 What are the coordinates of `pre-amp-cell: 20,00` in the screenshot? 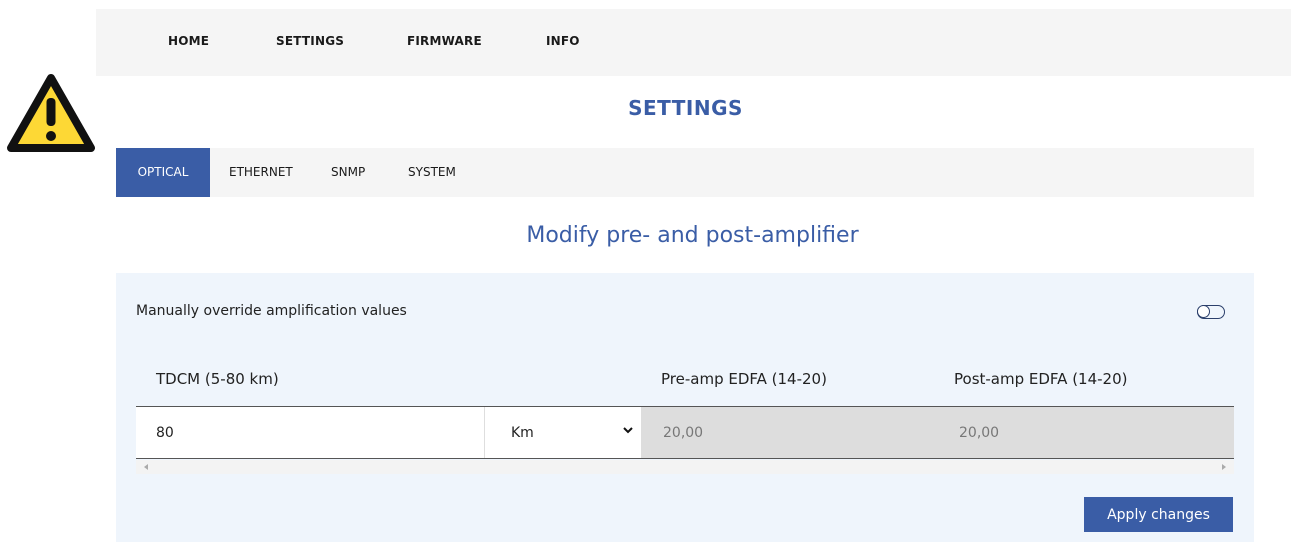 It's located at (789, 432).